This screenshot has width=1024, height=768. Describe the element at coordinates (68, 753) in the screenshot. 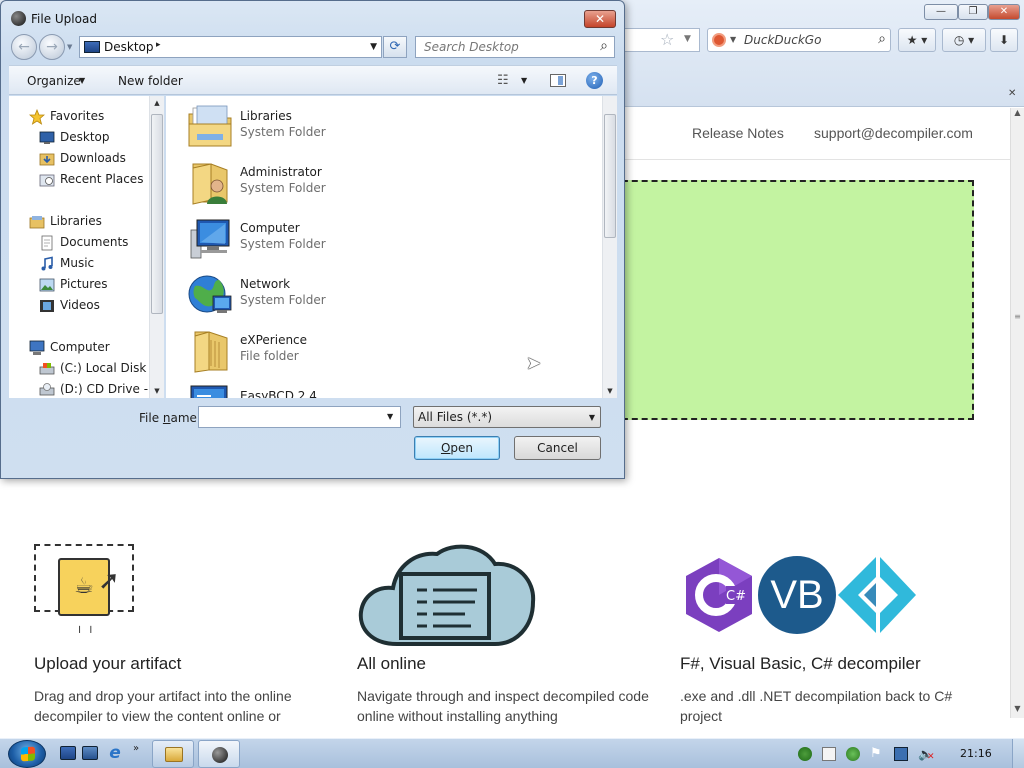

I see `show-desktop-icon` at that location.